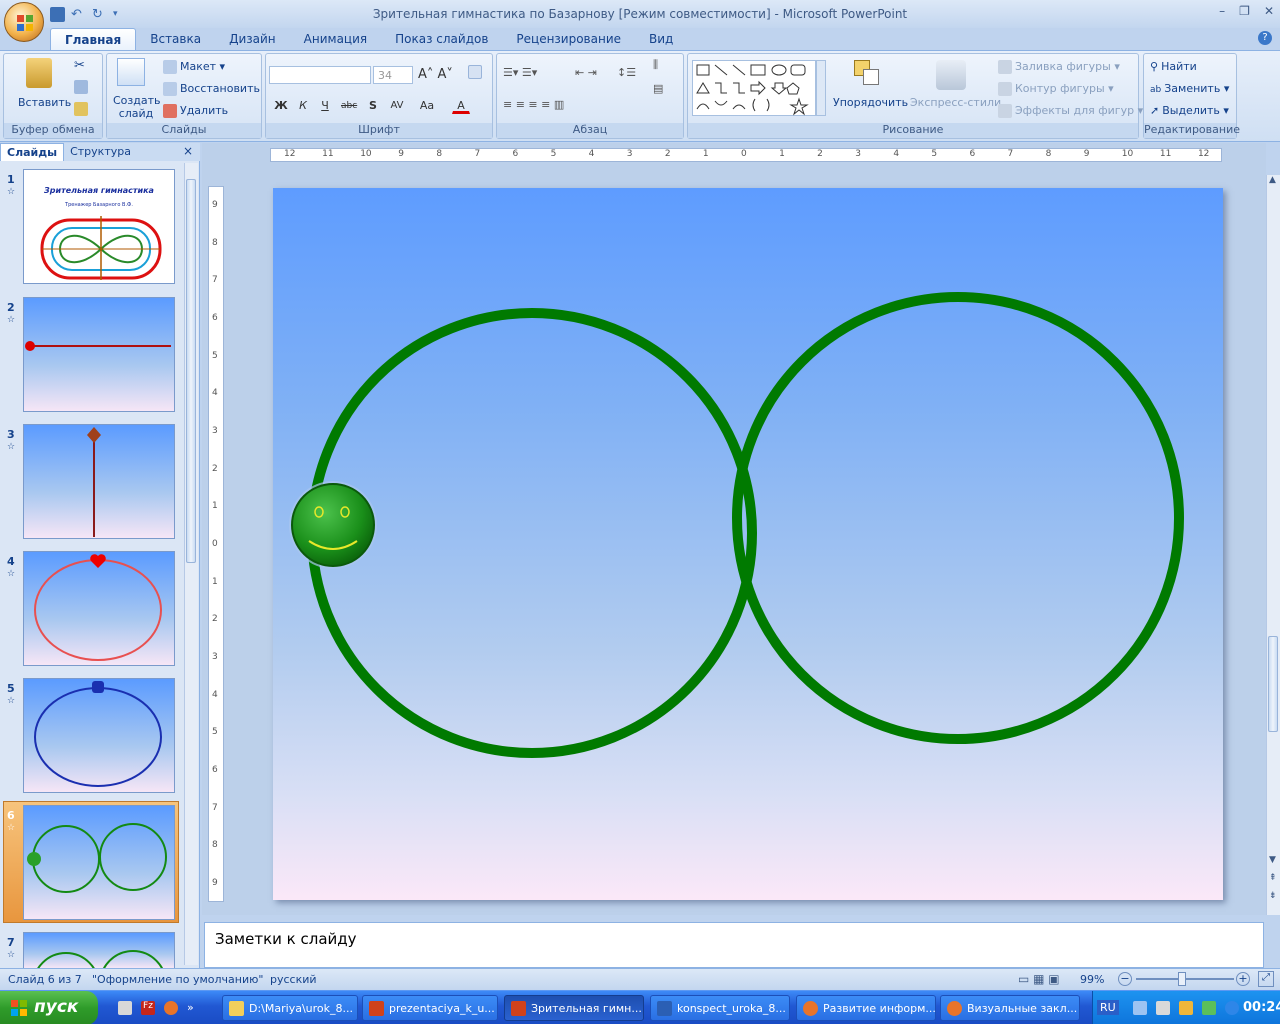 The image size is (1280, 1024). I want to click on line-spacing-icon: ↕☰, so click(626, 72).